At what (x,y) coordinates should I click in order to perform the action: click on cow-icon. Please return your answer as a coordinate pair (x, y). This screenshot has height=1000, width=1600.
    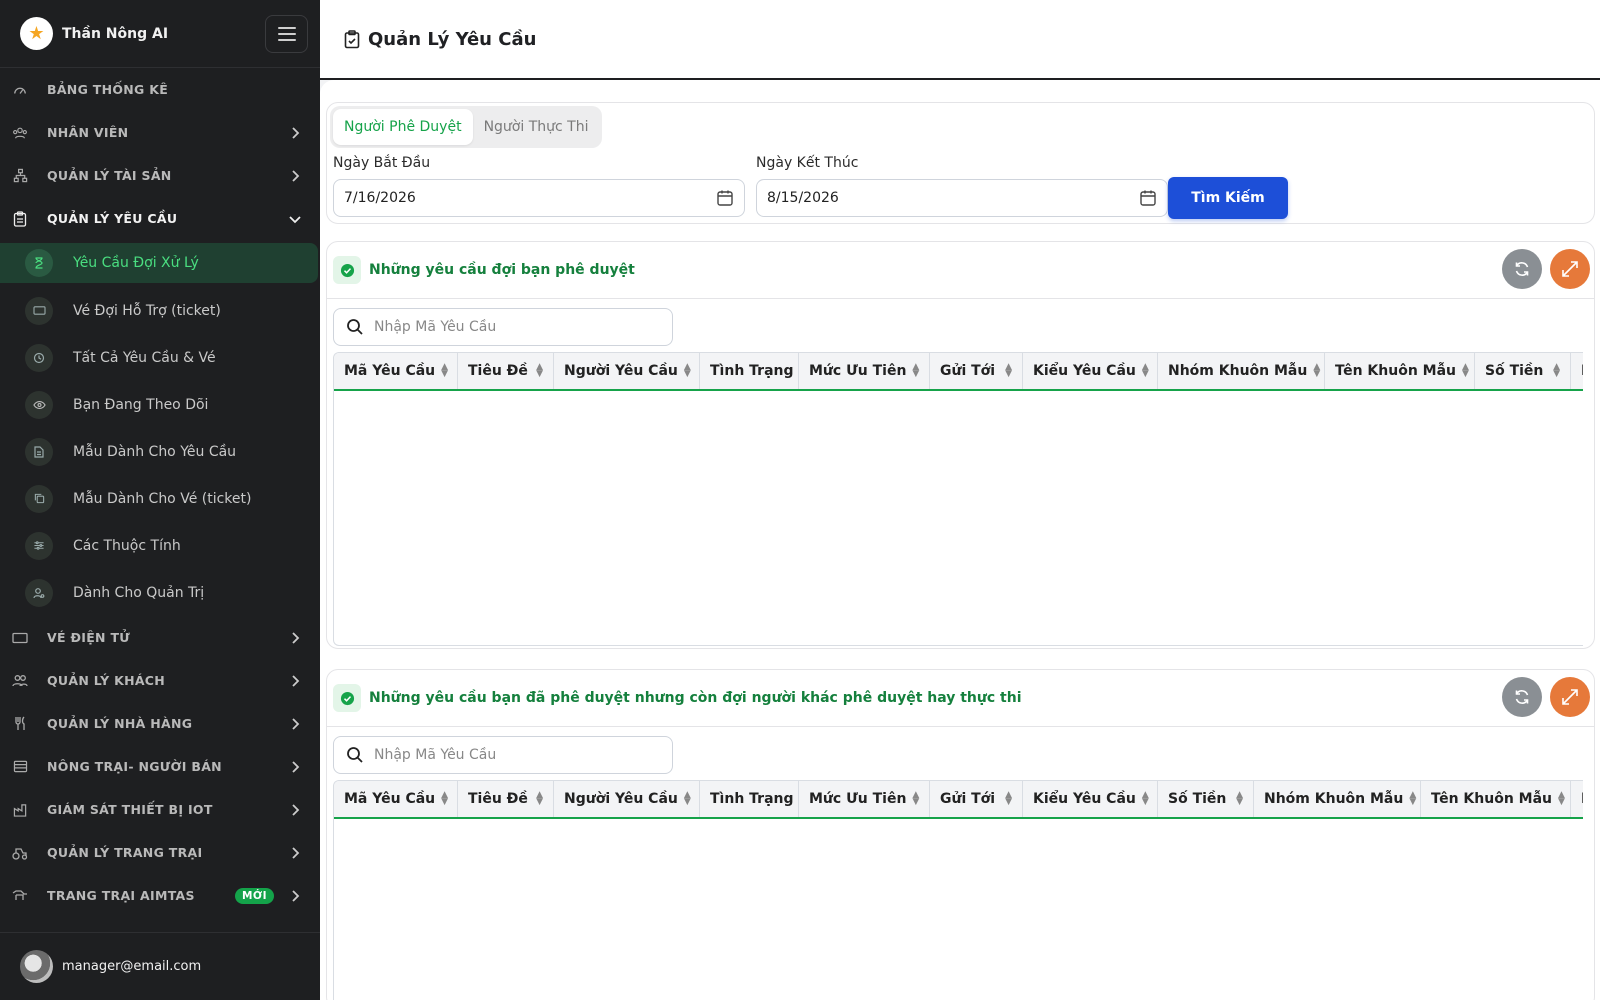
    Looking at the image, I should click on (20, 896).